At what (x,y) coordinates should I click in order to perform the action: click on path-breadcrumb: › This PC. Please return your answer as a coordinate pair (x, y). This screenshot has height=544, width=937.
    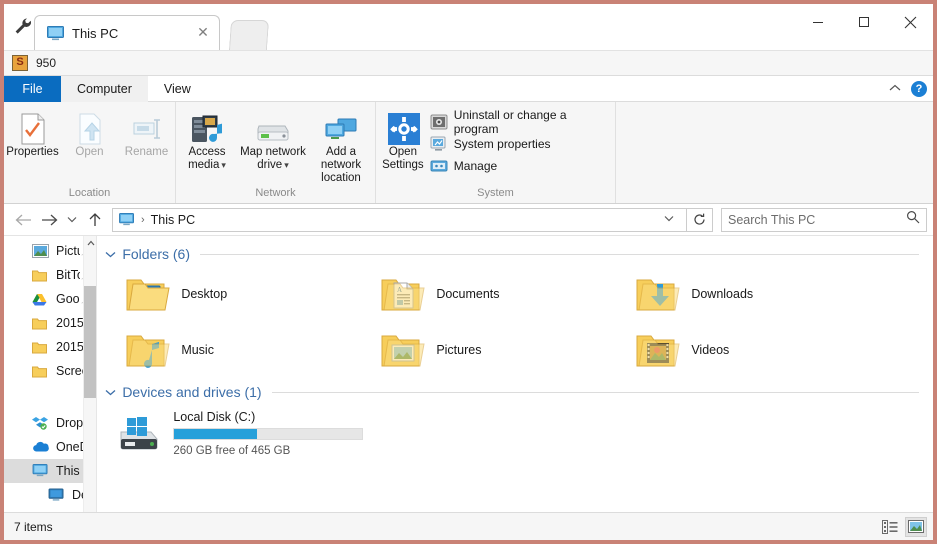
    Looking at the image, I should click on (399, 219).